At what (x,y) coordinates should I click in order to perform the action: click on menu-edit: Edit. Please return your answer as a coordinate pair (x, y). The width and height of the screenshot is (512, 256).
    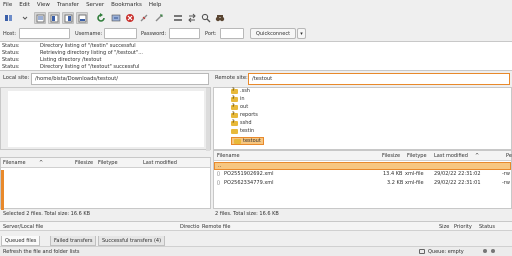
    Looking at the image, I should click on (24, 5).